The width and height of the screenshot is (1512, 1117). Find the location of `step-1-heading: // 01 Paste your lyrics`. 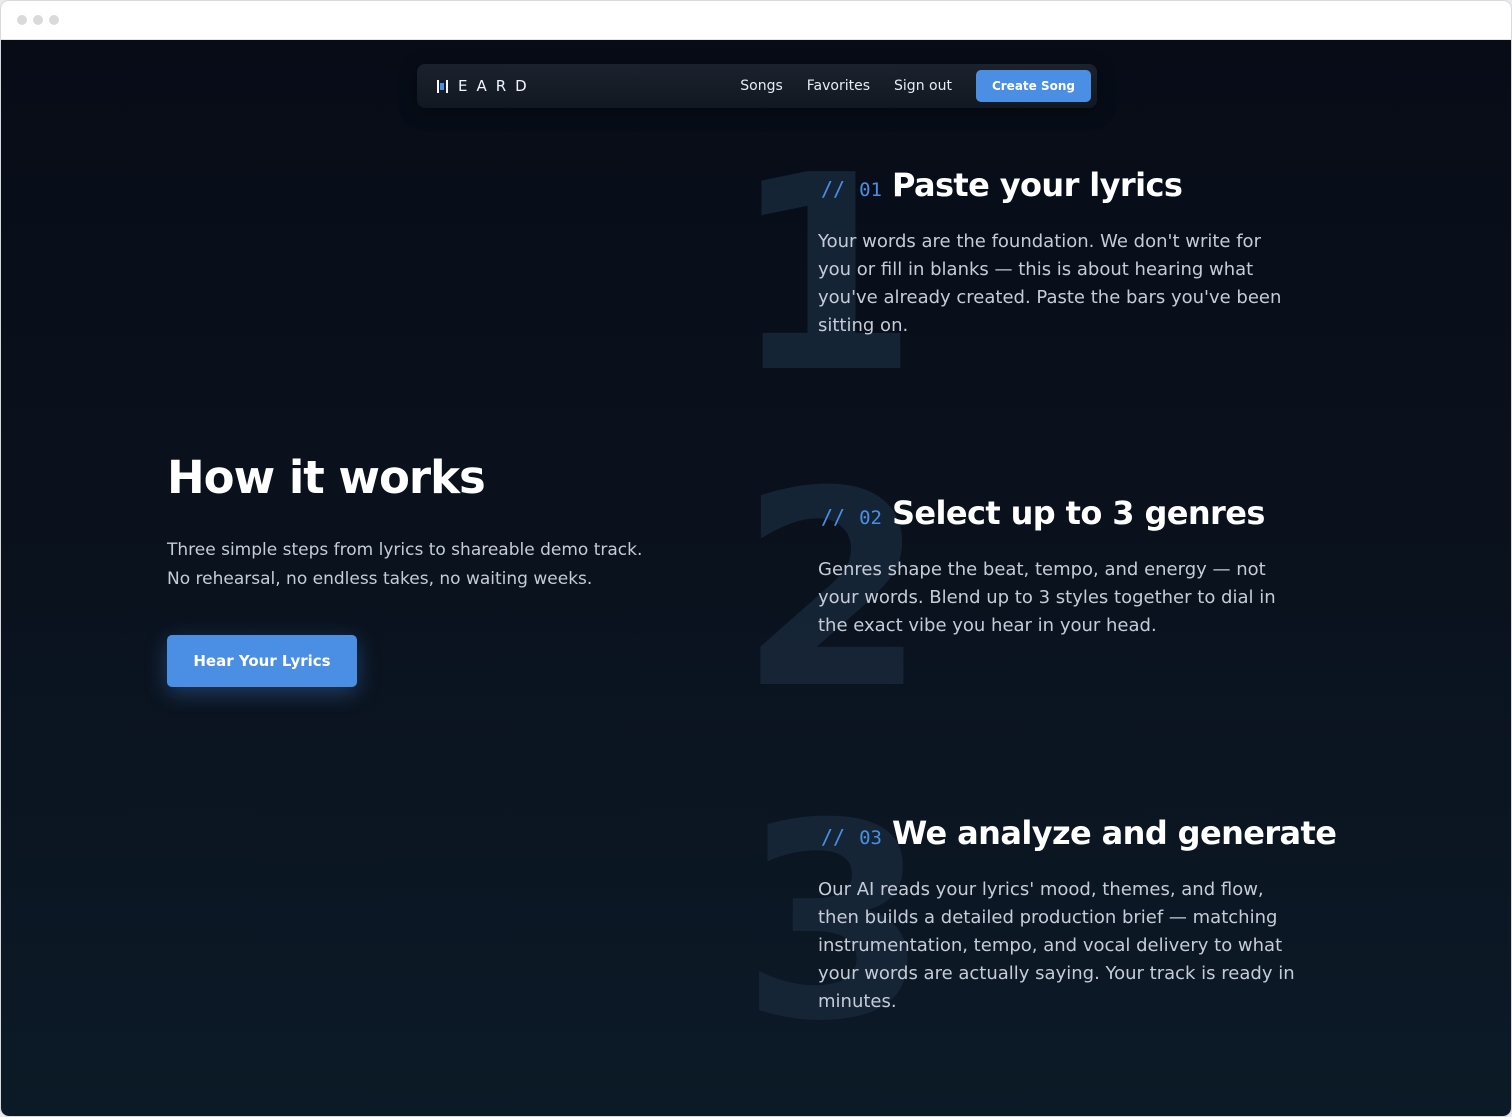

step-1-heading: // 01 Paste your lyrics is located at coordinates (1002, 185).